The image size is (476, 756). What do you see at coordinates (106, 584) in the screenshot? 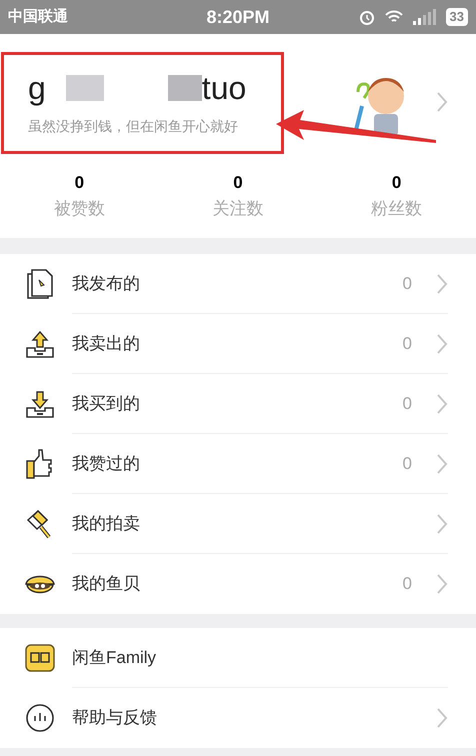
I see `menu-label: 我的鱼贝` at bounding box center [106, 584].